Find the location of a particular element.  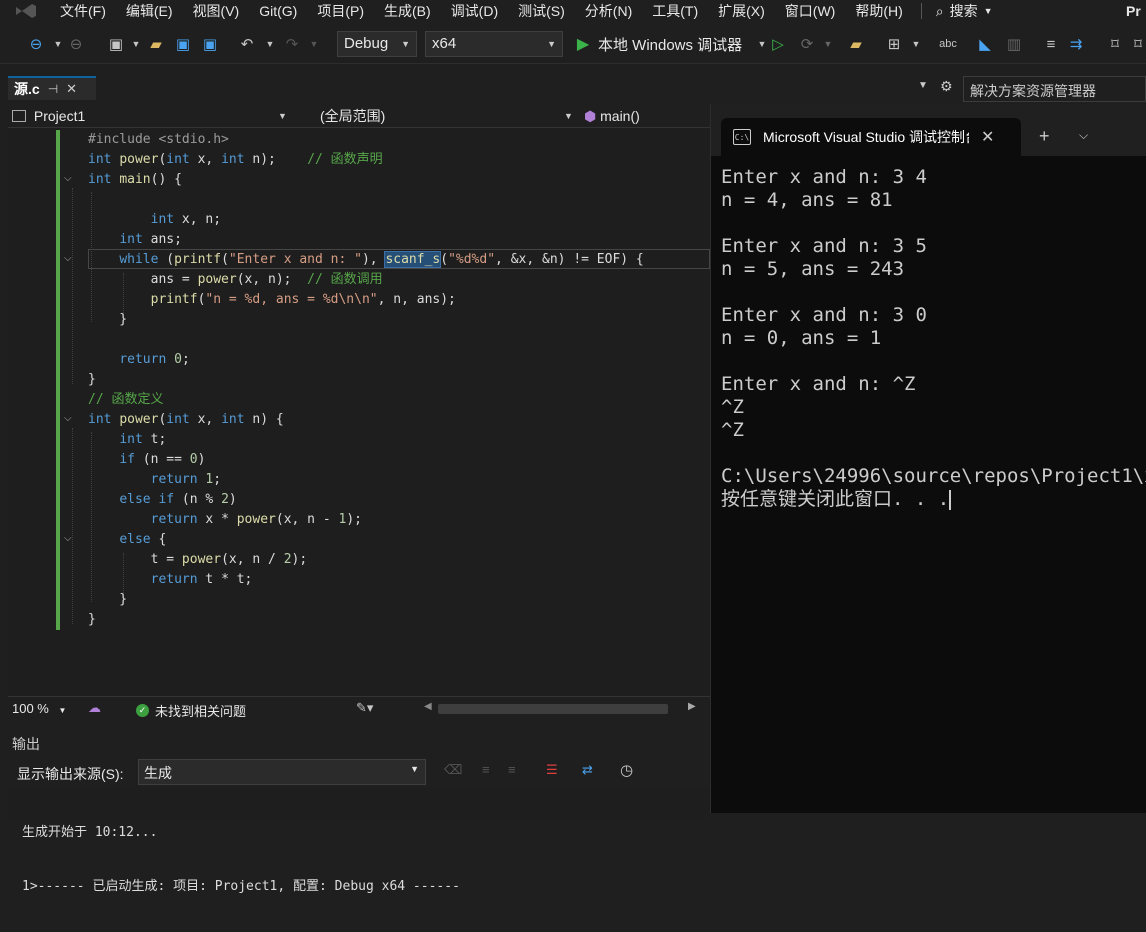

menu-item: 扩展(X) is located at coordinates (741, 11).